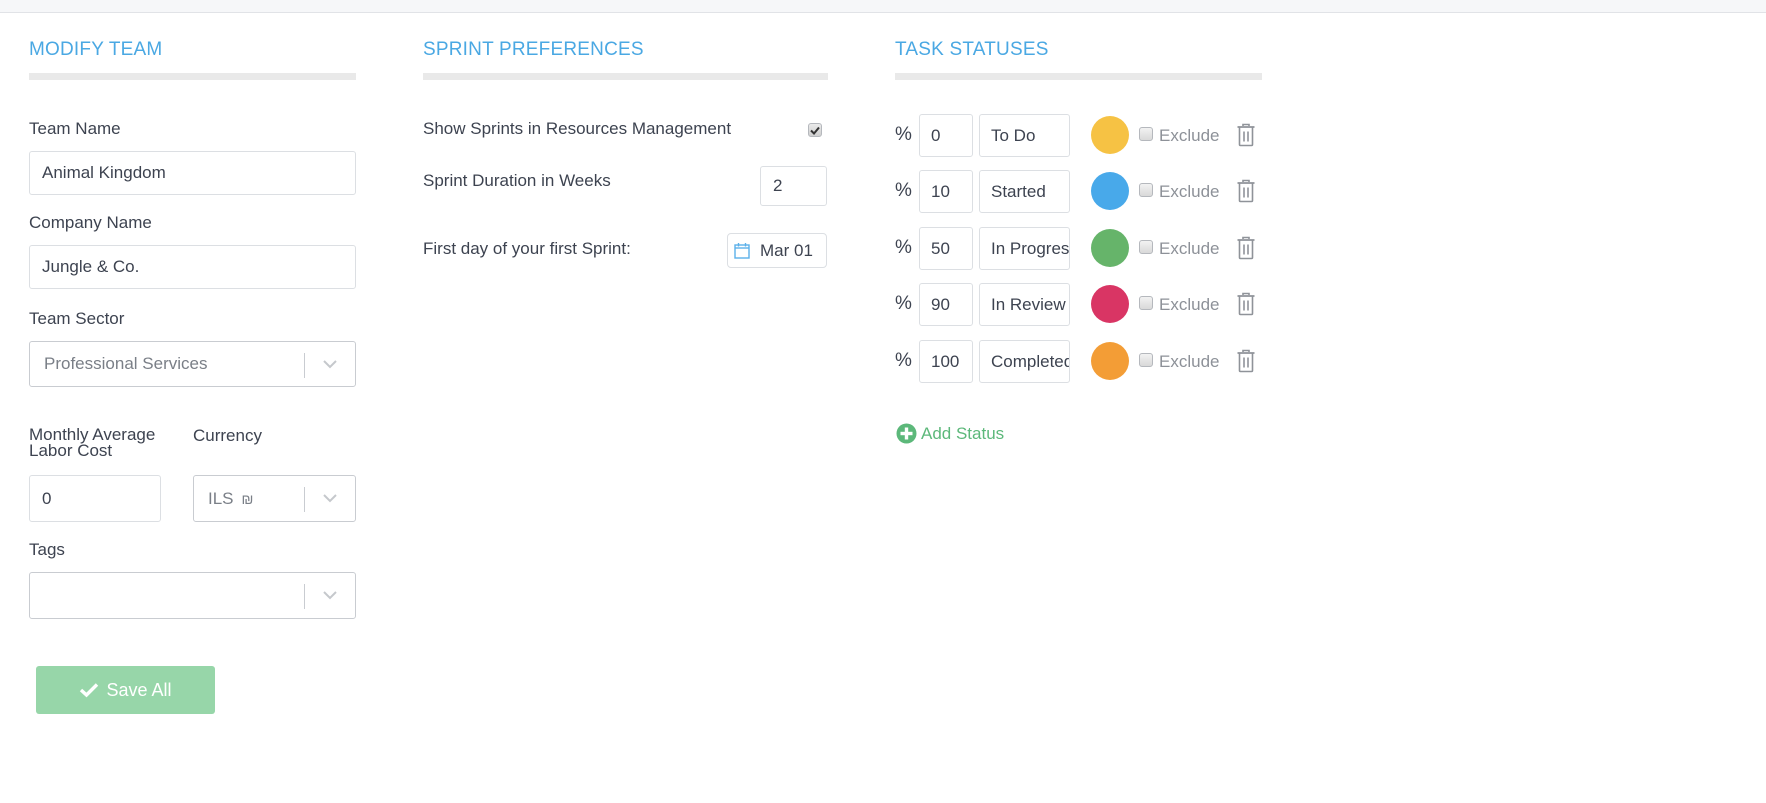 The image size is (1766, 803). Describe the element at coordinates (192, 595) in the screenshot. I see `tags-select` at that location.